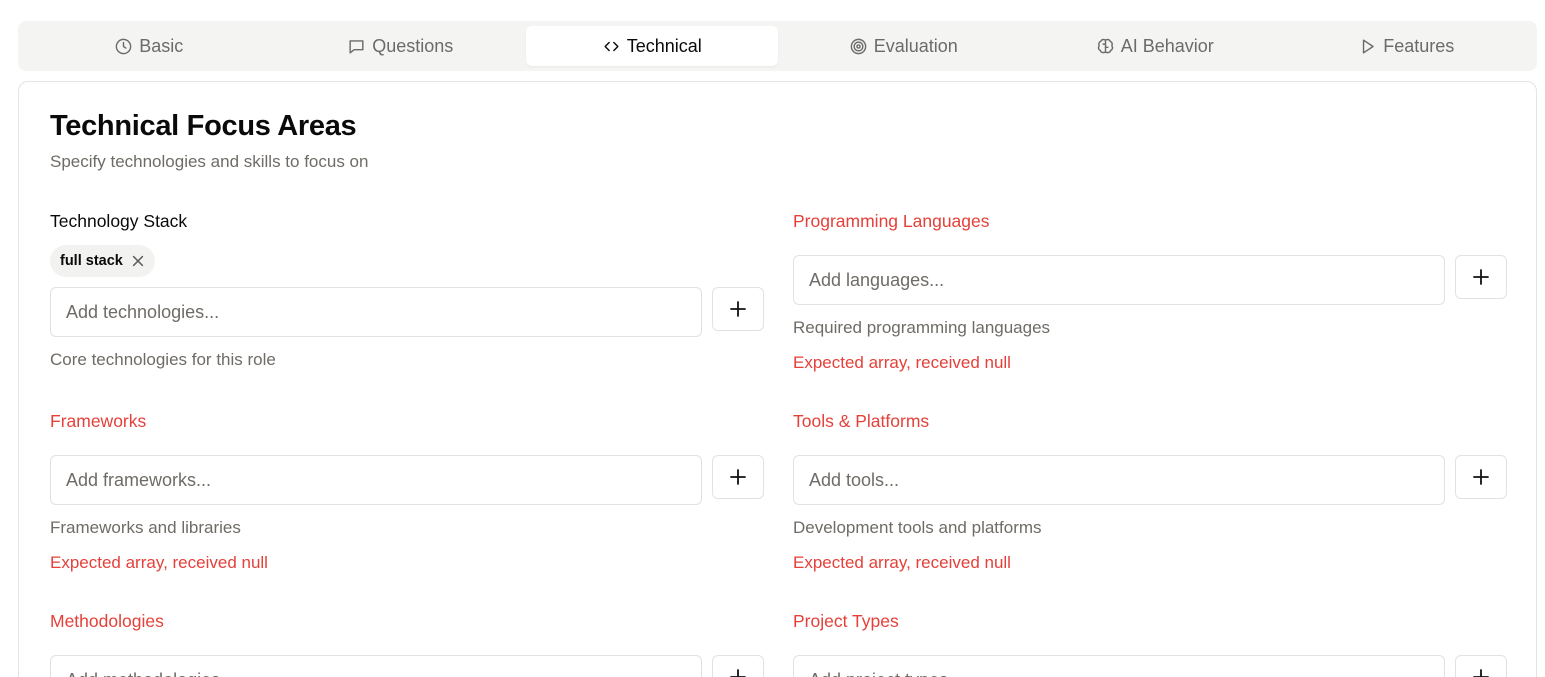 This screenshot has width=1545, height=677. What do you see at coordinates (356, 46) in the screenshot?
I see `message-icon` at bounding box center [356, 46].